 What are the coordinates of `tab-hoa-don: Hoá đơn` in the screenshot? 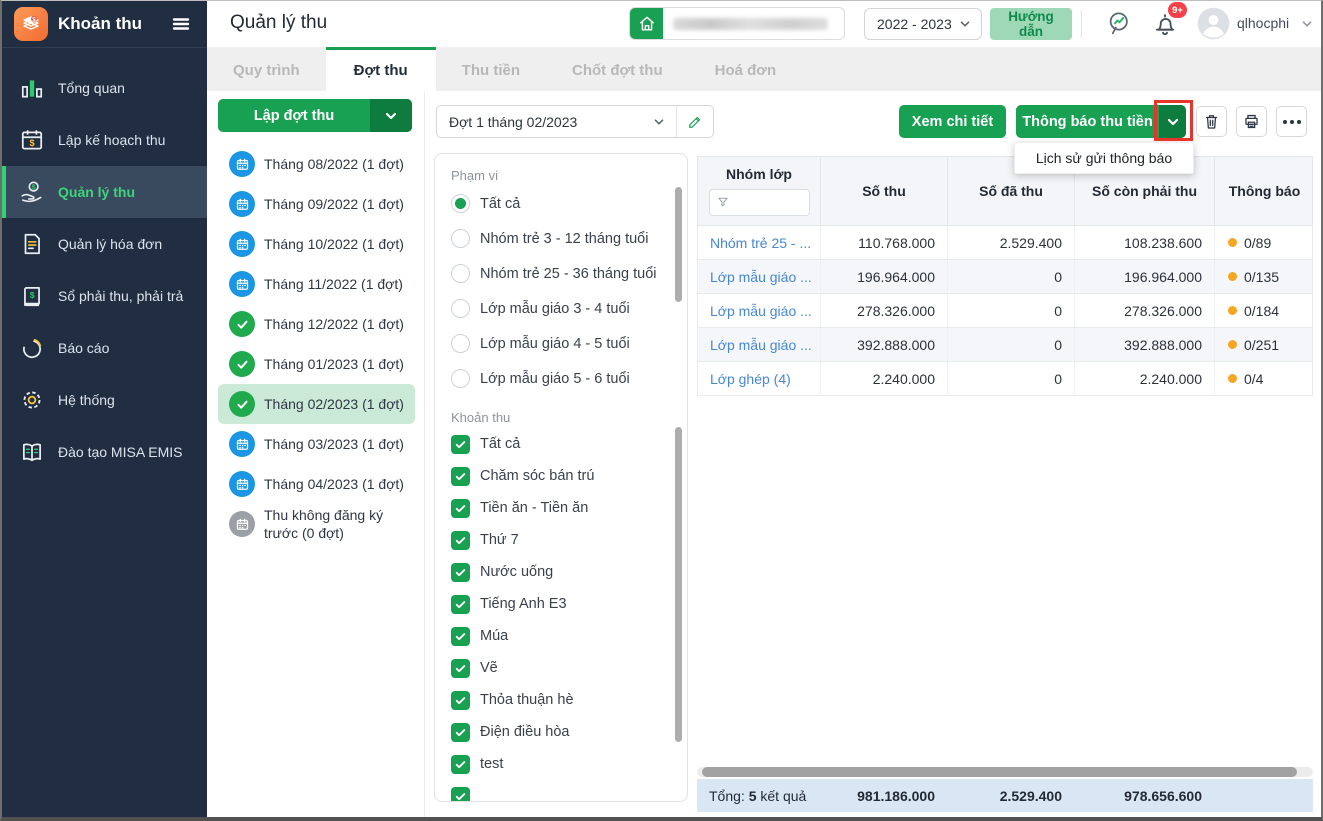 It's located at (746, 69).